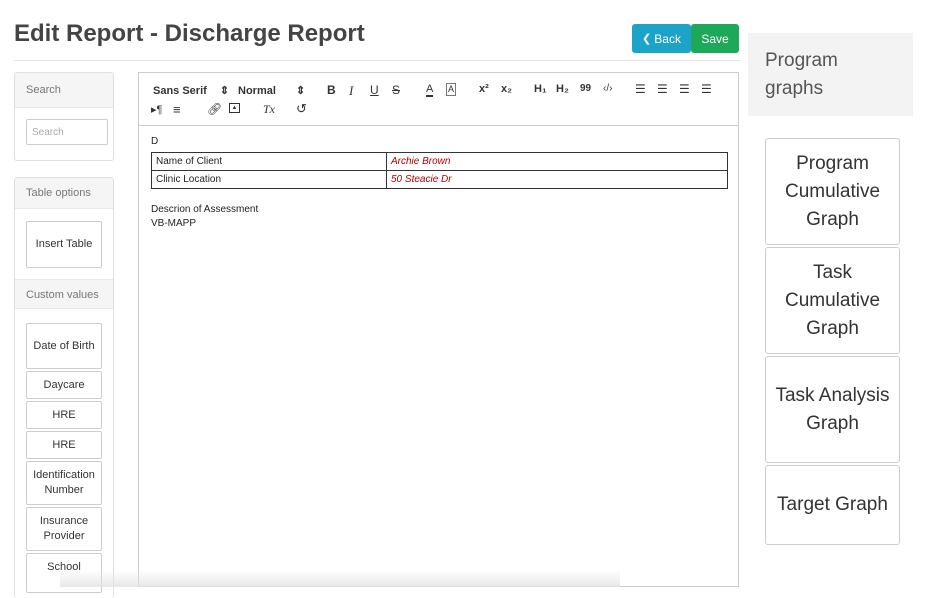 This screenshot has width=928, height=598. What do you see at coordinates (174, 223) in the screenshot?
I see `doc-line: VB-MAPP` at bounding box center [174, 223].